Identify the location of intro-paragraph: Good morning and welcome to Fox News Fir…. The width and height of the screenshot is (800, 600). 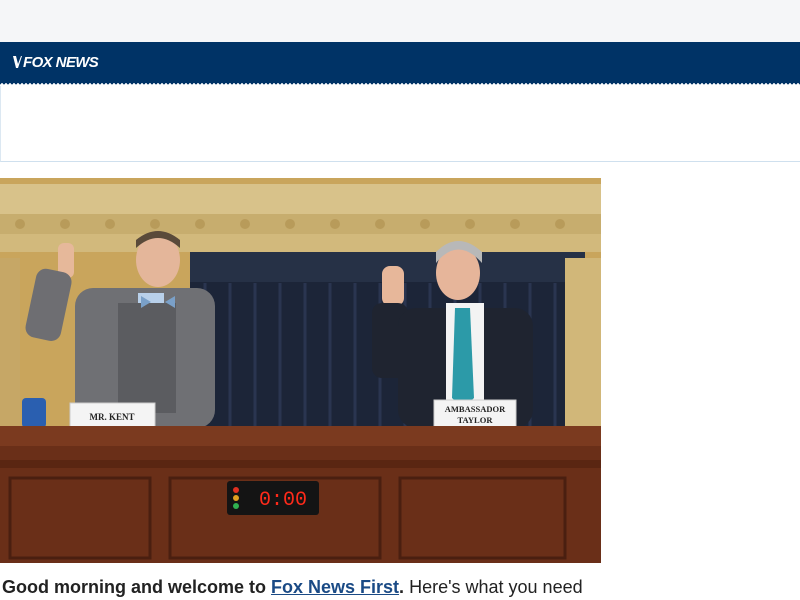
(400, 587).